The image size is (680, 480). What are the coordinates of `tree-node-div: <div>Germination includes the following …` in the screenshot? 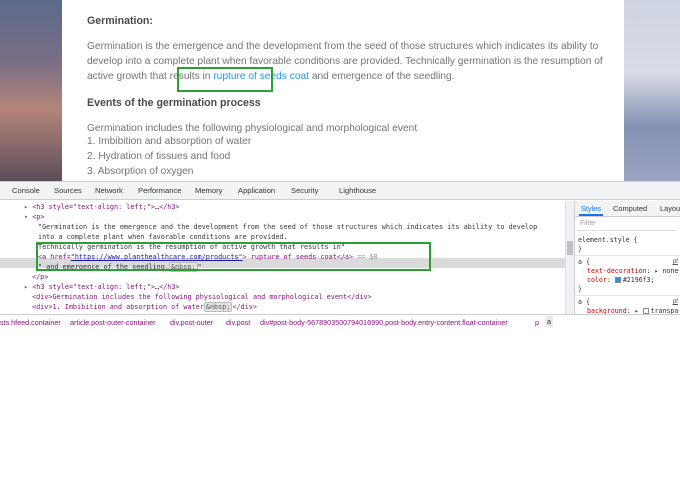 It's located at (202, 297).